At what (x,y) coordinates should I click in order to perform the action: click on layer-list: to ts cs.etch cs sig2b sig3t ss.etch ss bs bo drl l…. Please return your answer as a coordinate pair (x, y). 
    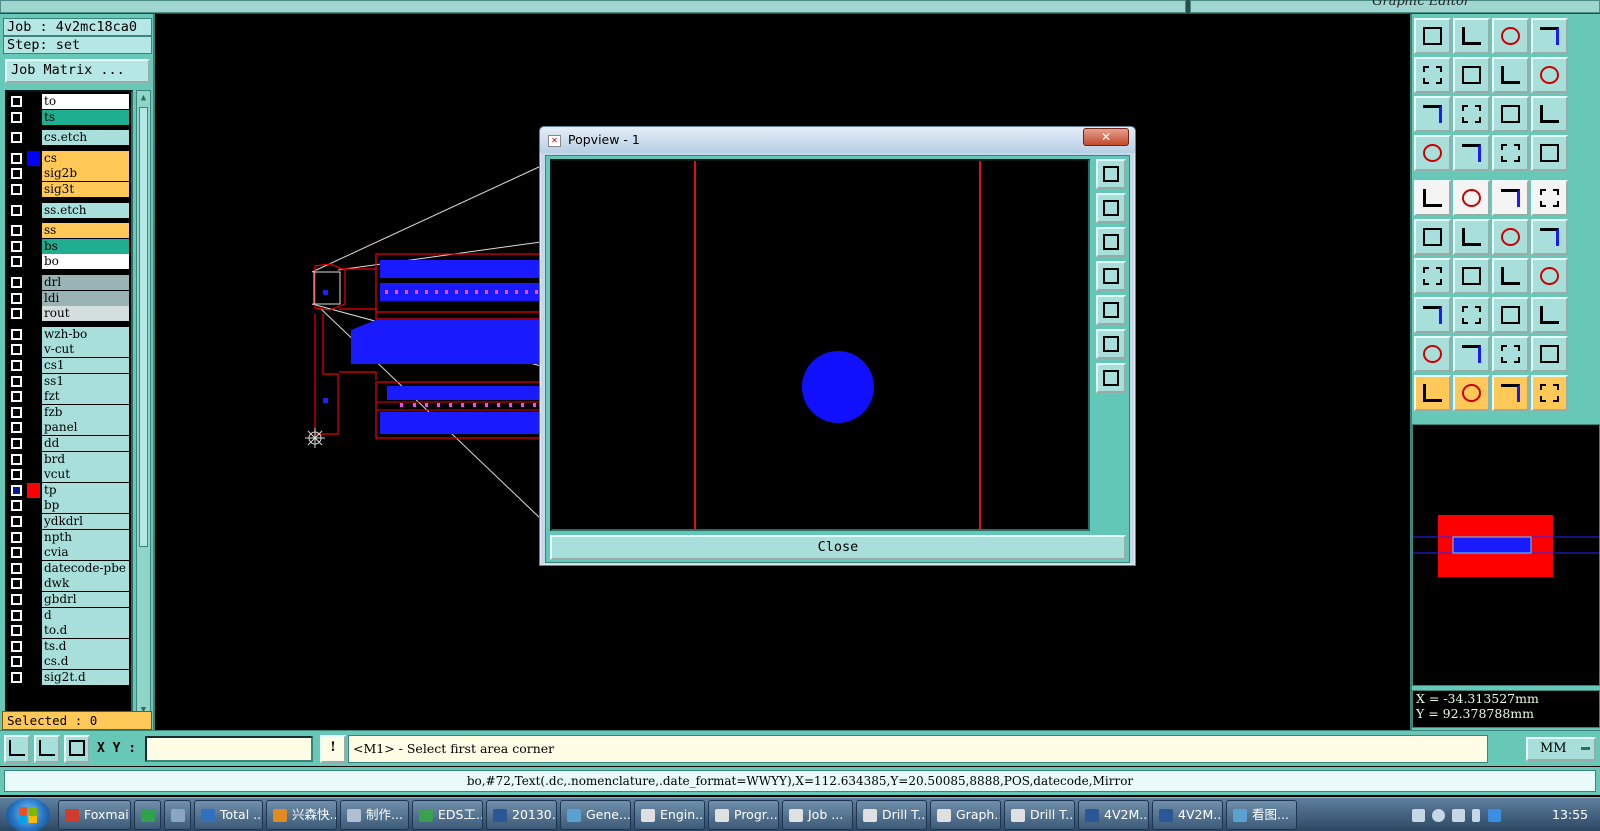
    Looking at the image, I should click on (69, 404).